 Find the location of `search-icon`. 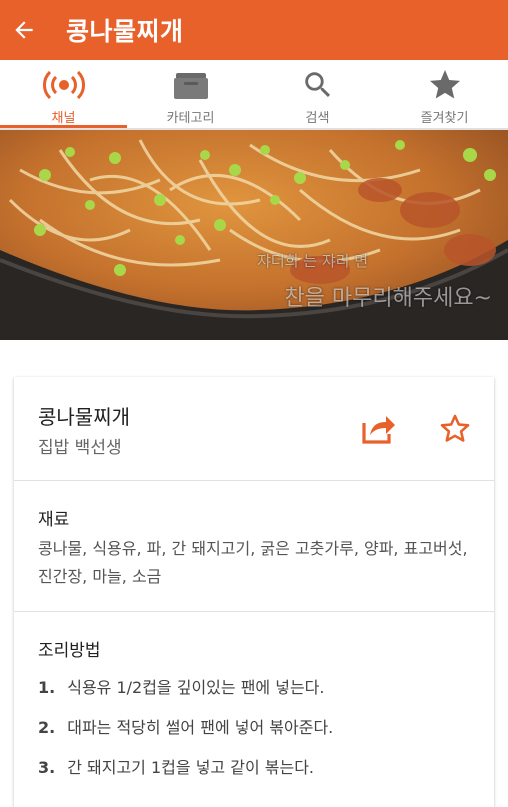

search-icon is located at coordinates (317, 85).